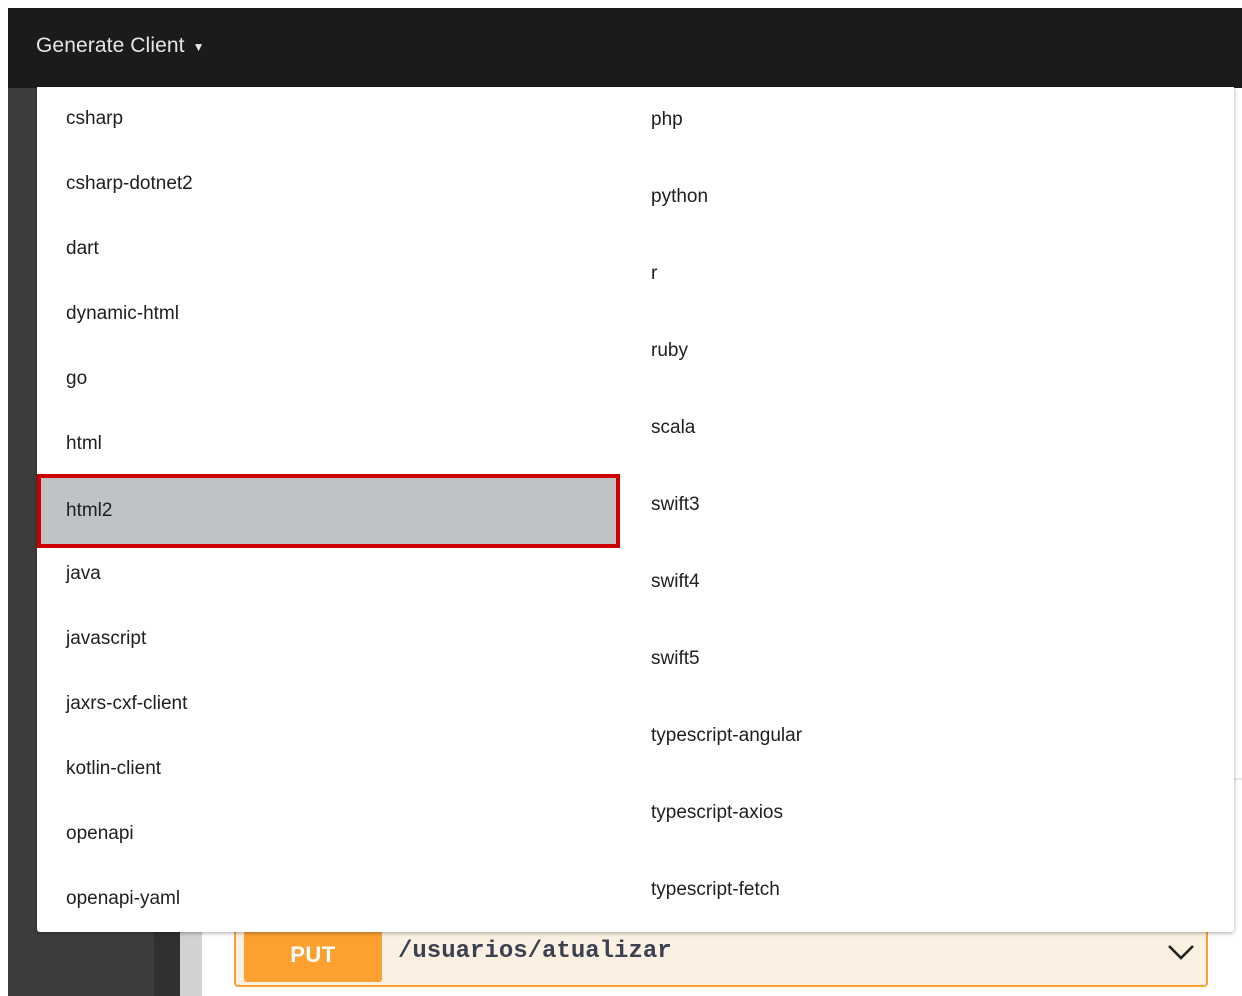 The image size is (1242, 996). Describe the element at coordinates (927, 889) in the screenshot. I see `menu-item-typescript-fetch: typescript-fetch` at that location.